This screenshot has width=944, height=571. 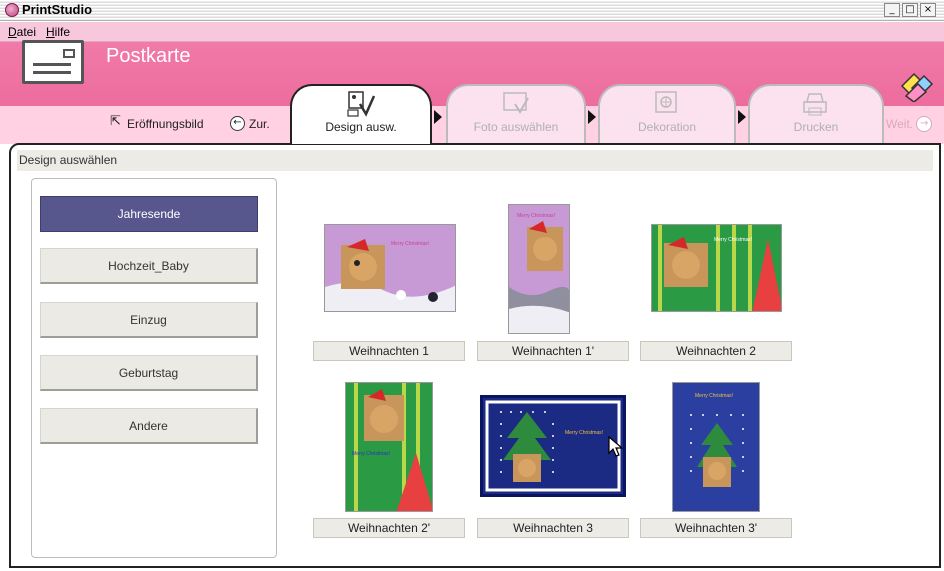 What do you see at coordinates (928, 10) in the screenshot?
I see `close-button: ×` at bounding box center [928, 10].